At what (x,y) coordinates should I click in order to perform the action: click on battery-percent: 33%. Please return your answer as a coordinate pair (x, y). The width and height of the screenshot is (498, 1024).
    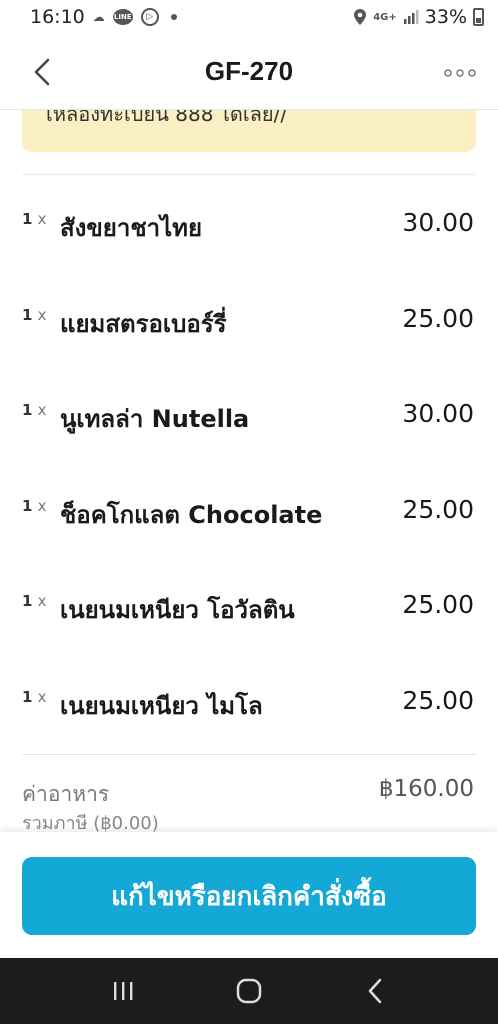
    Looking at the image, I should click on (445, 17).